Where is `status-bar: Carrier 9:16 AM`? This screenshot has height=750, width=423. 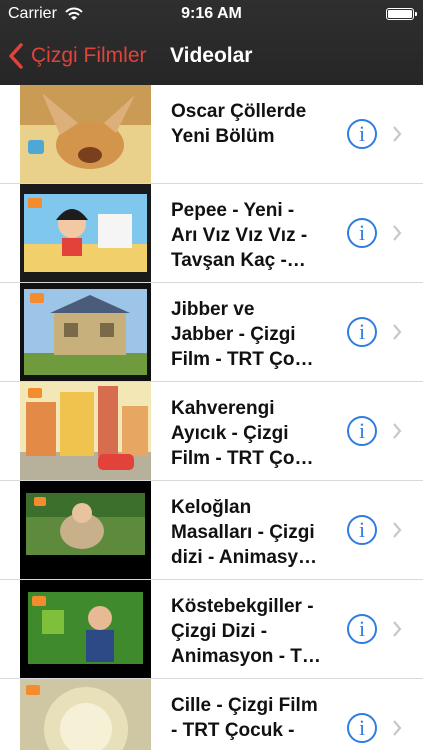
status-bar: Carrier 9:16 AM is located at coordinates (211, 14).